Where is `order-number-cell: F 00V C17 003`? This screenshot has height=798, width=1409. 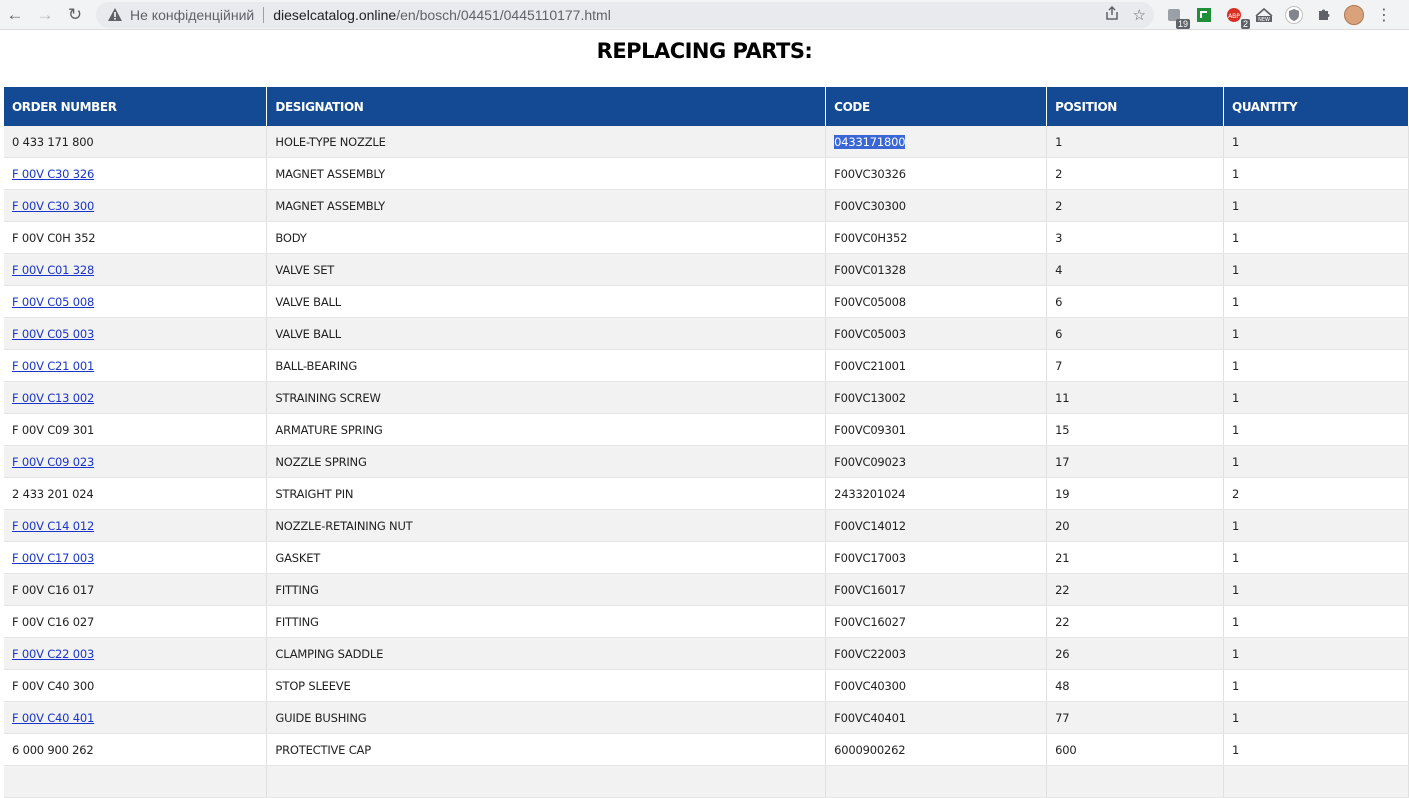
order-number-cell: F 00V C17 003 is located at coordinates (136, 557).